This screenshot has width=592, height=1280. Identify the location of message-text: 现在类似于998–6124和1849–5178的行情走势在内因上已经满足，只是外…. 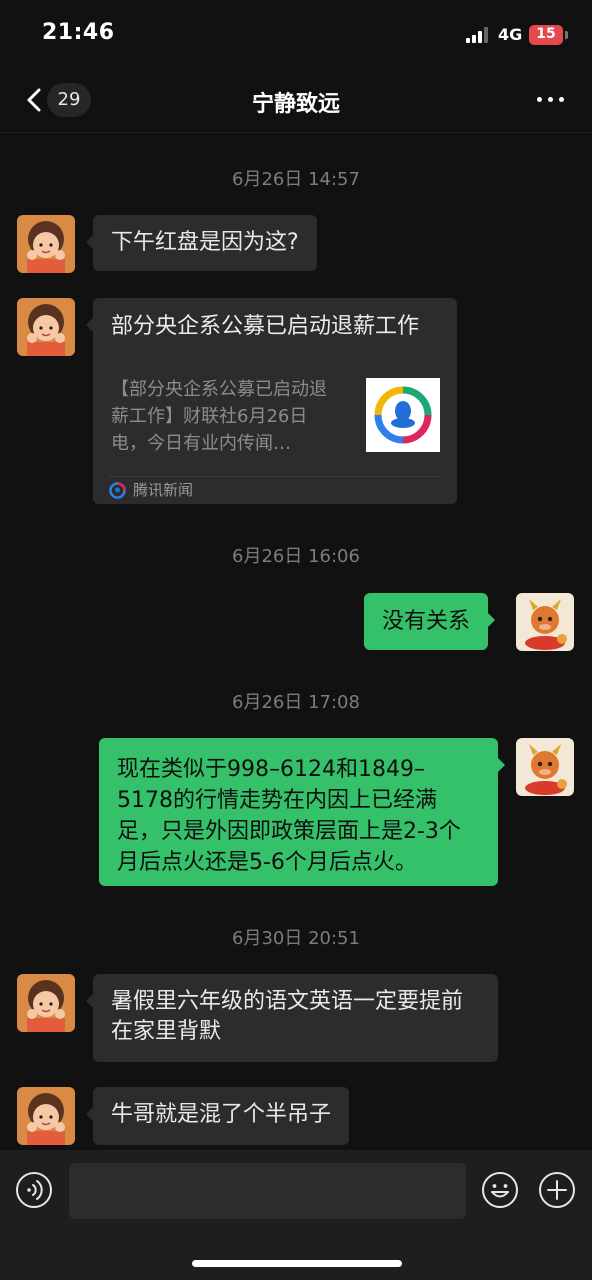
(289, 816).